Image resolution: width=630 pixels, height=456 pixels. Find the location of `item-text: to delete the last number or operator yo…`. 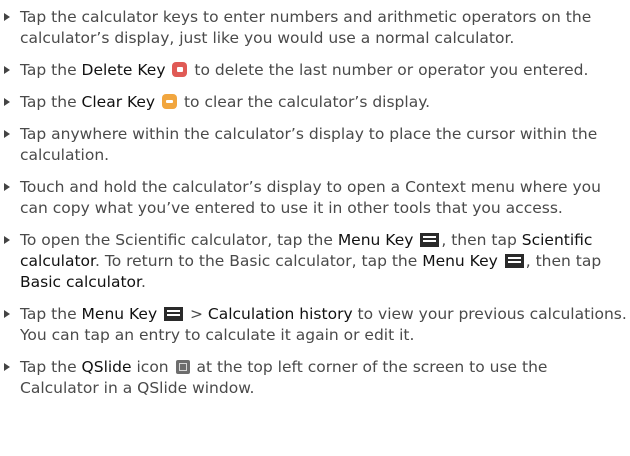

item-text: to delete the last number or operator yo… is located at coordinates (389, 70).